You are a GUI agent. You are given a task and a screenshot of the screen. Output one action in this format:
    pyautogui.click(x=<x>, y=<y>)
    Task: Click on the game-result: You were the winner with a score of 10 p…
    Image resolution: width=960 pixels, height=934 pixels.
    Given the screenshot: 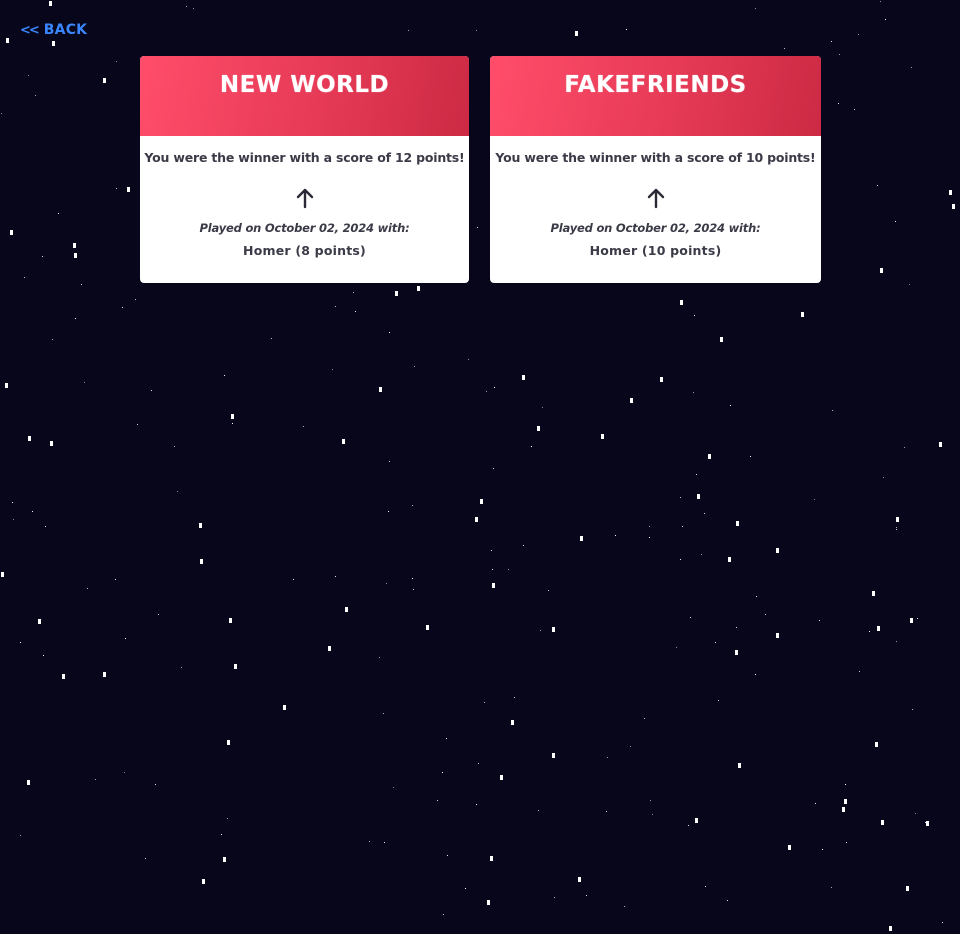 What is the action you would take?
    pyautogui.click(x=655, y=157)
    